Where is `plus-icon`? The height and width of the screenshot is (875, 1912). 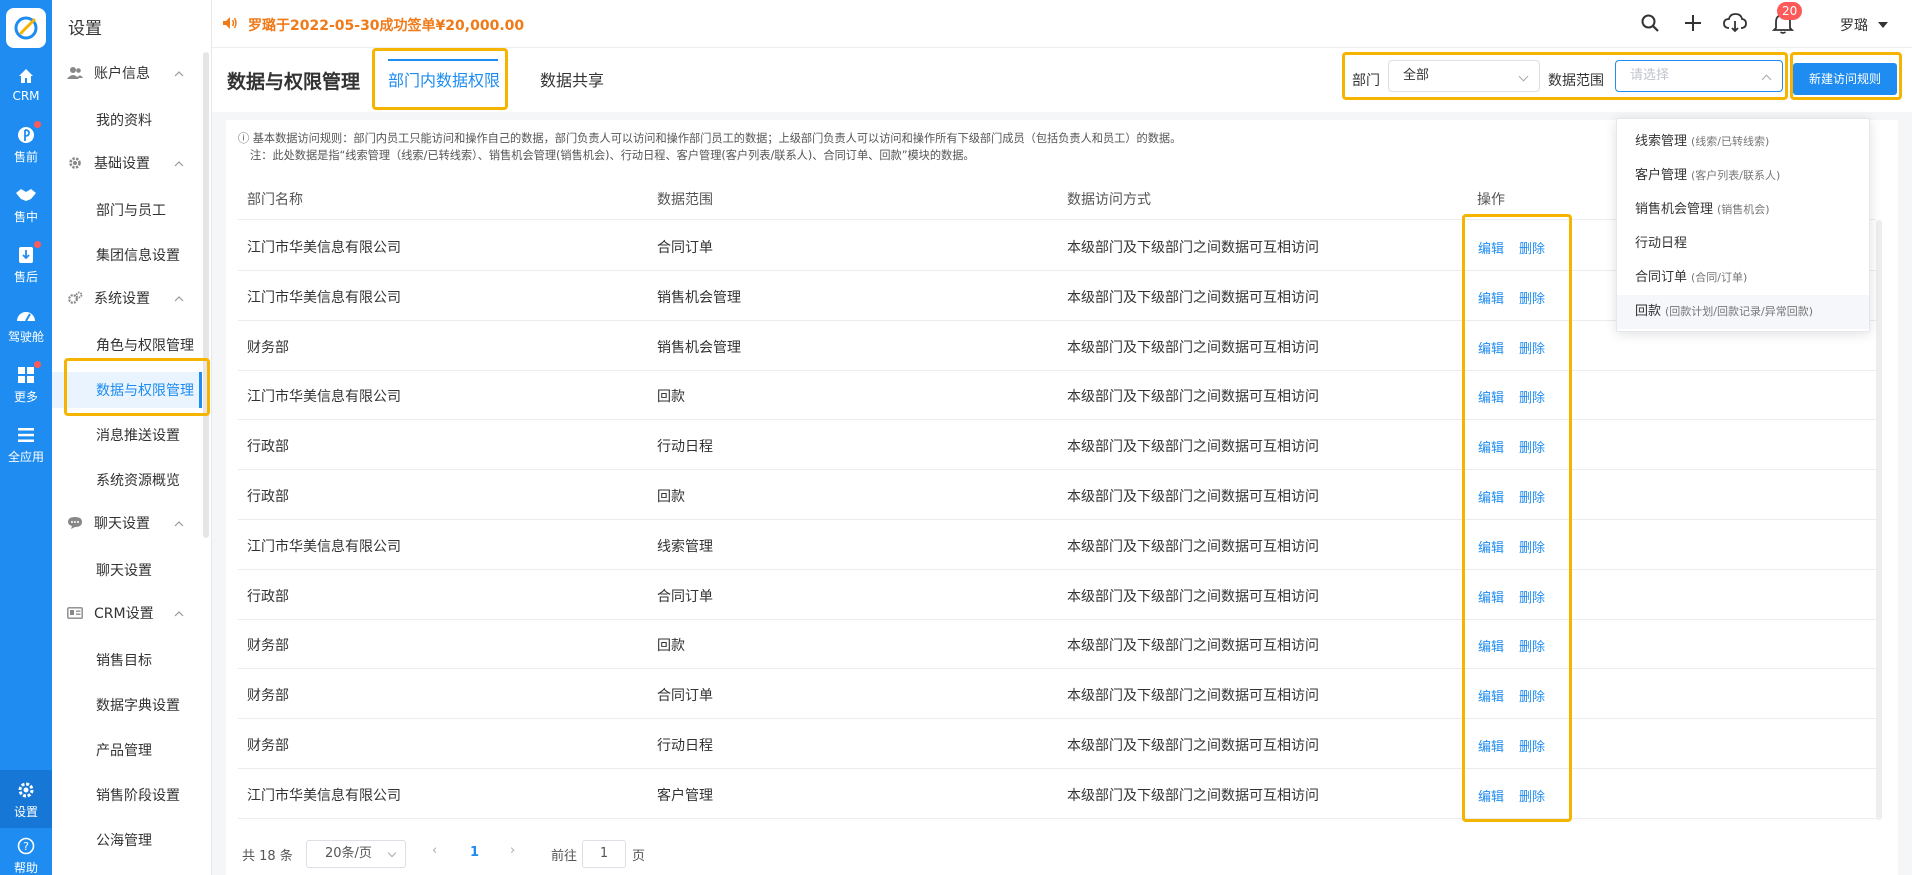
plus-icon is located at coordinates (1693, 23).